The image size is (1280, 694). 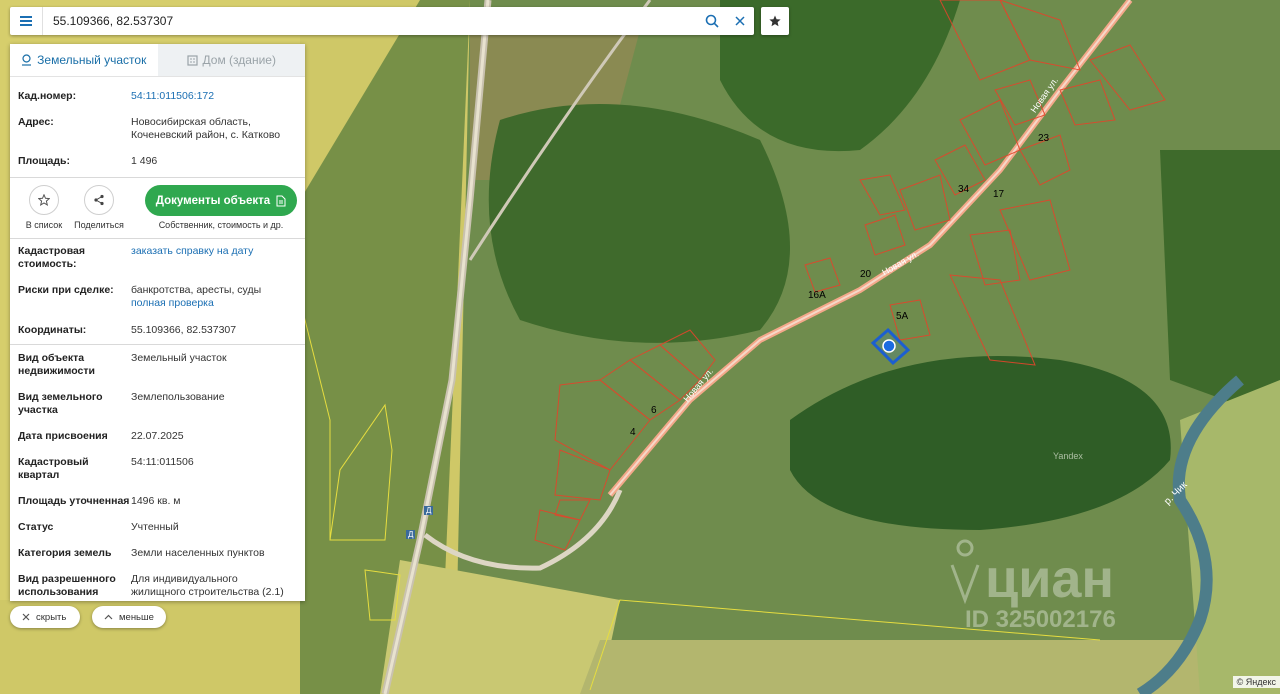 What do you see at coordinates (144, 161) in the screenshot?
I see `field-value: 1 496` at bounding box center [144, 161].